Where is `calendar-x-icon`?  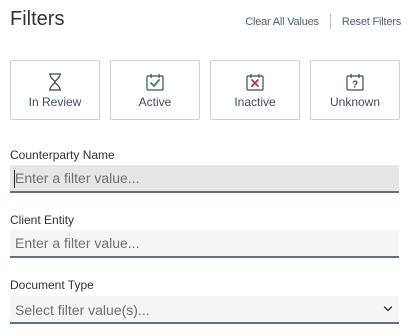
calendar-x-icon is located at coordinates (255, 82).